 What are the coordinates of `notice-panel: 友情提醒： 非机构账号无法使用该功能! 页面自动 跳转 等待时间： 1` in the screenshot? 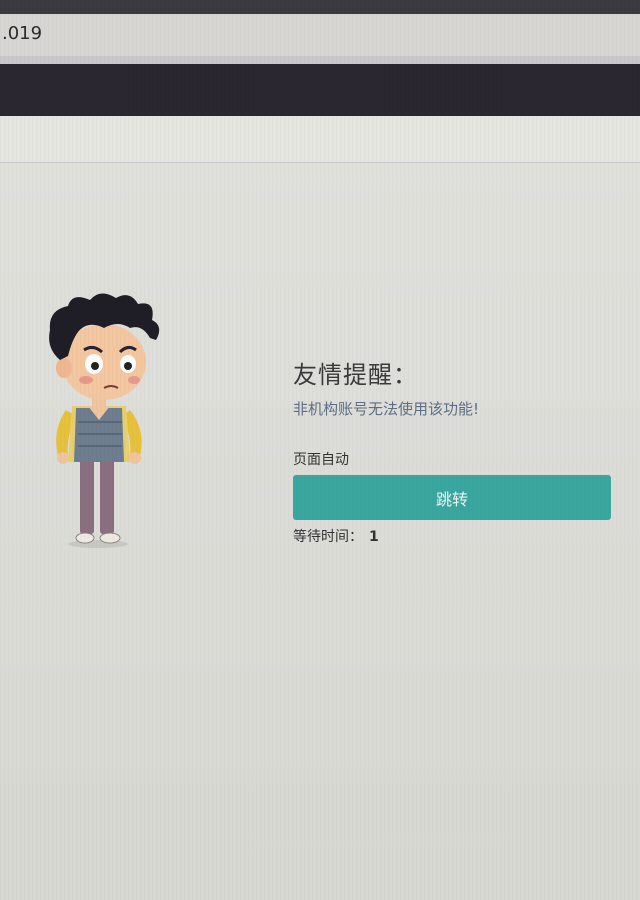 It's located at (453, 450).